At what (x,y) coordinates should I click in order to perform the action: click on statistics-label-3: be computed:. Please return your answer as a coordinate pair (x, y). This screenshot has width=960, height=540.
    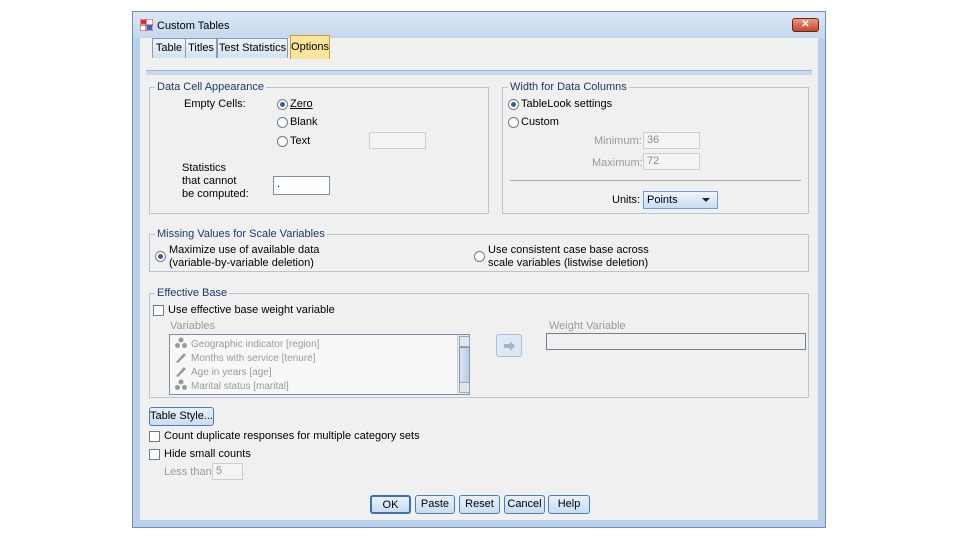
    Looking at the image, I should click on (215, 194).